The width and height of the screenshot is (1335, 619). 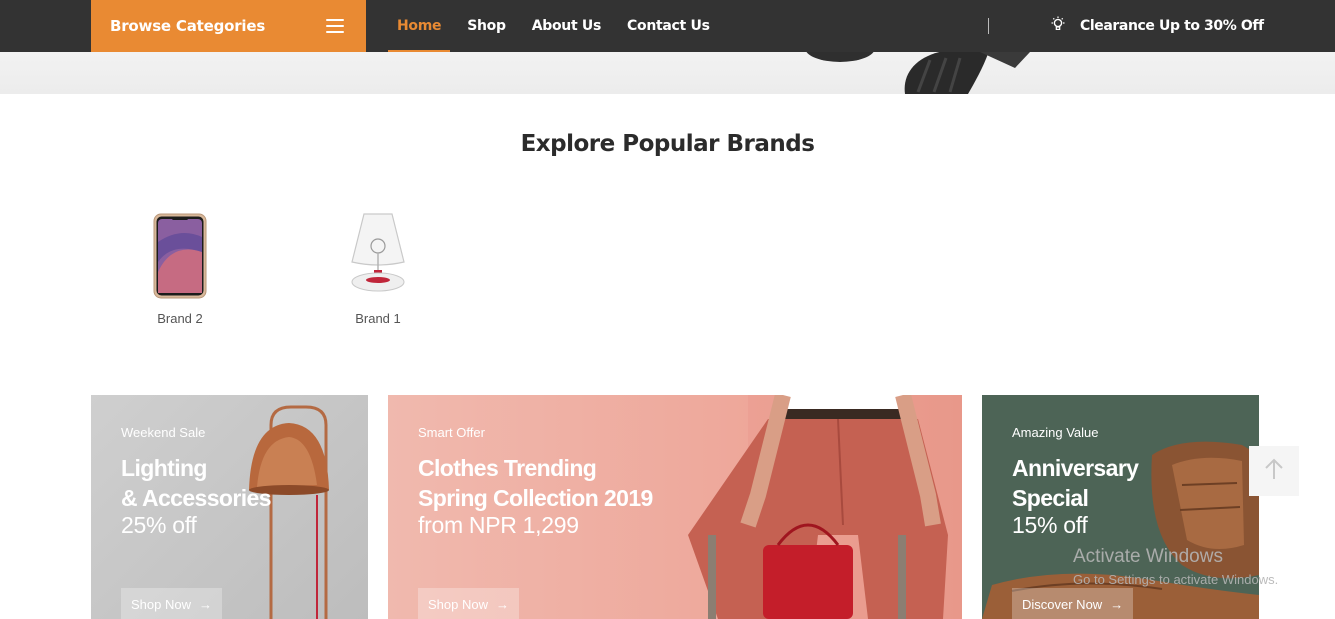 I want to click on brand-card: Brand 2, so click(x=180, y=265).